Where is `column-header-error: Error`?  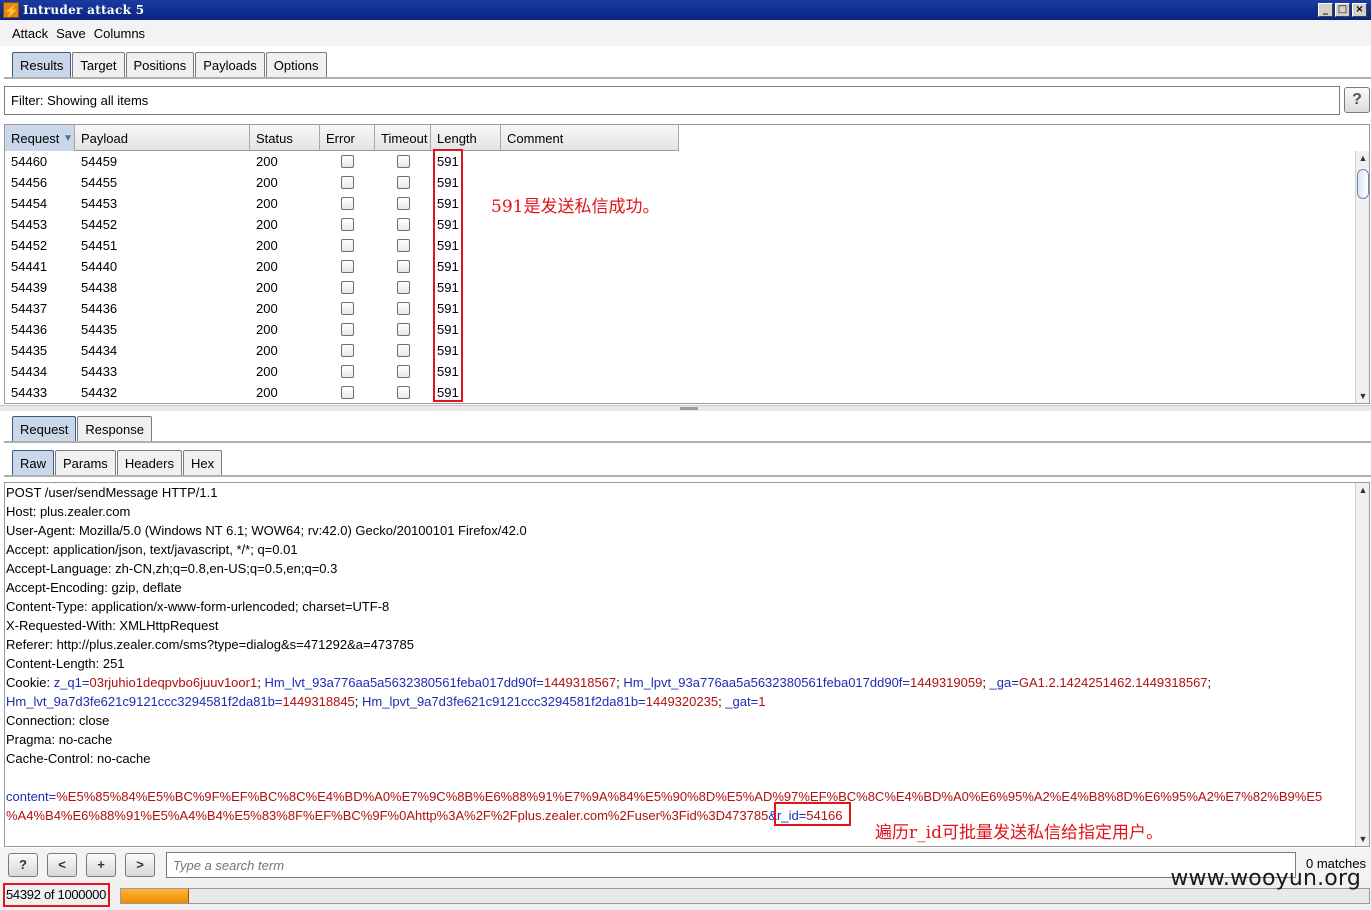 column-header-error: Error is located at coordinates (347, 138).